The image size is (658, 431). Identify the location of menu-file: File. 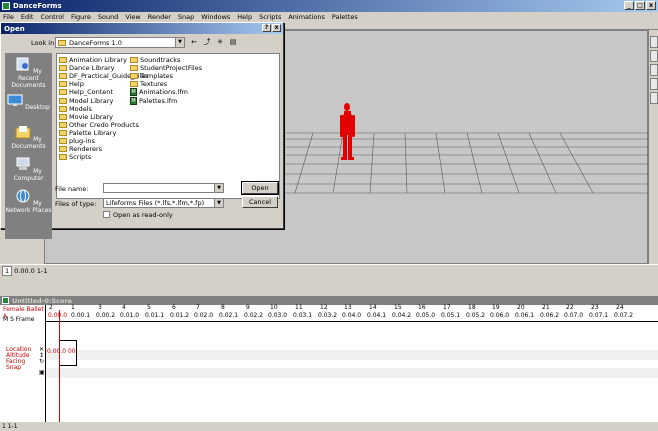
(8, 17).